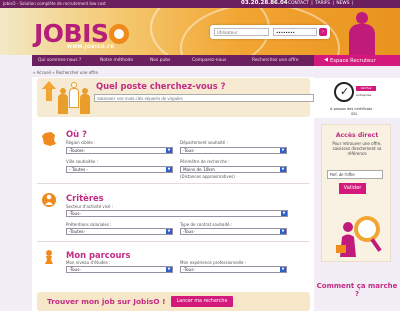 Image resolution: width=400 pixels, height=311 pixels. I want to click on username-input, so click(241, 32).